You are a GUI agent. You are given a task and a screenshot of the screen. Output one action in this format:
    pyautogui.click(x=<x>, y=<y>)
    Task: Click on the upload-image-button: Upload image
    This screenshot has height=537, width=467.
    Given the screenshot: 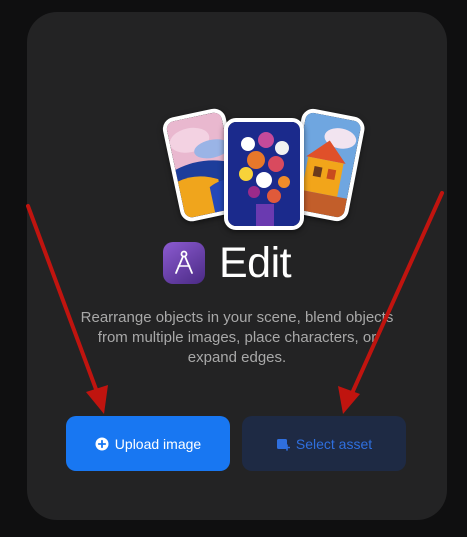 What is the action you would take?
    pyautogui.click(x=148, y=443)
    